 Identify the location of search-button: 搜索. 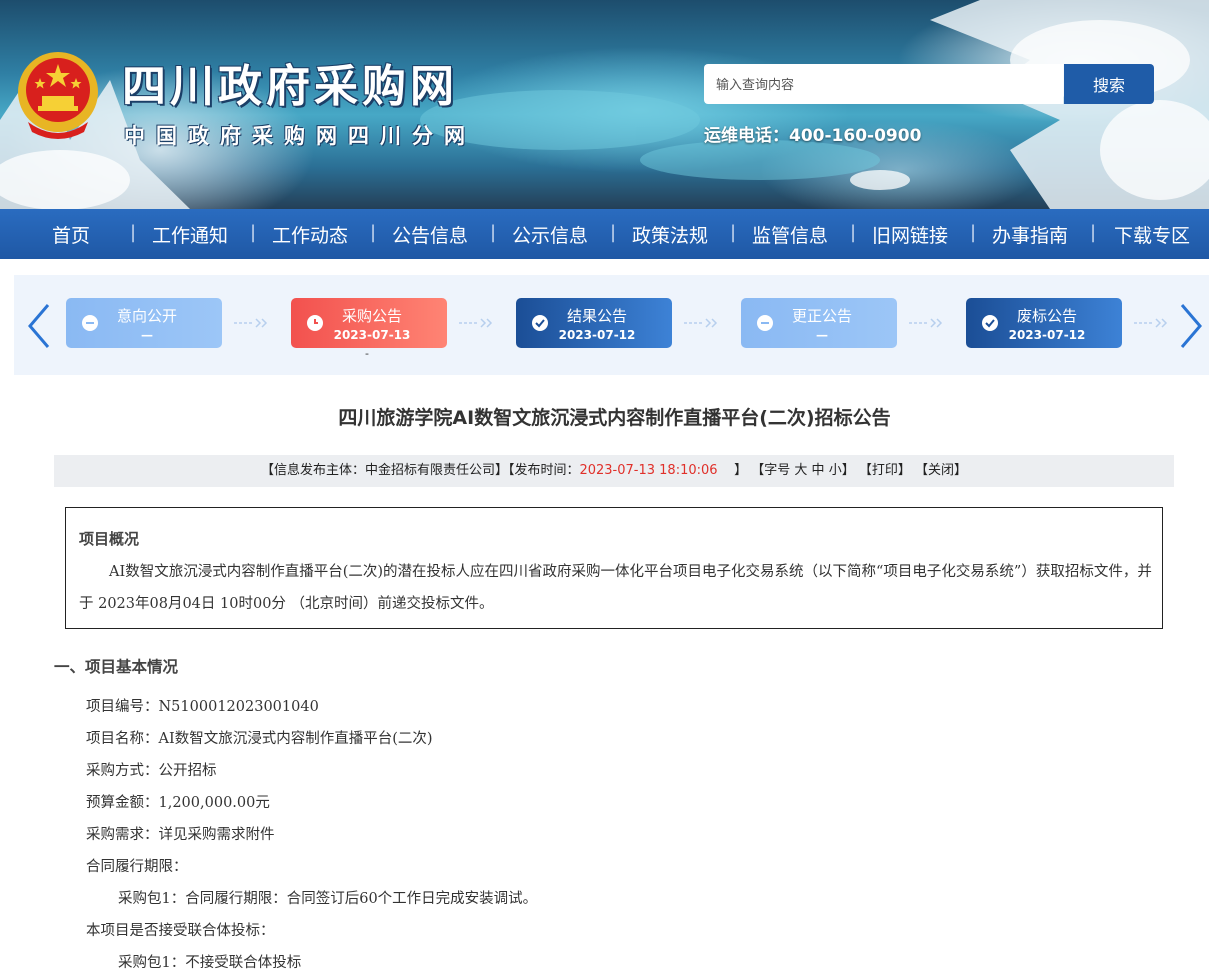
(1109, 84).